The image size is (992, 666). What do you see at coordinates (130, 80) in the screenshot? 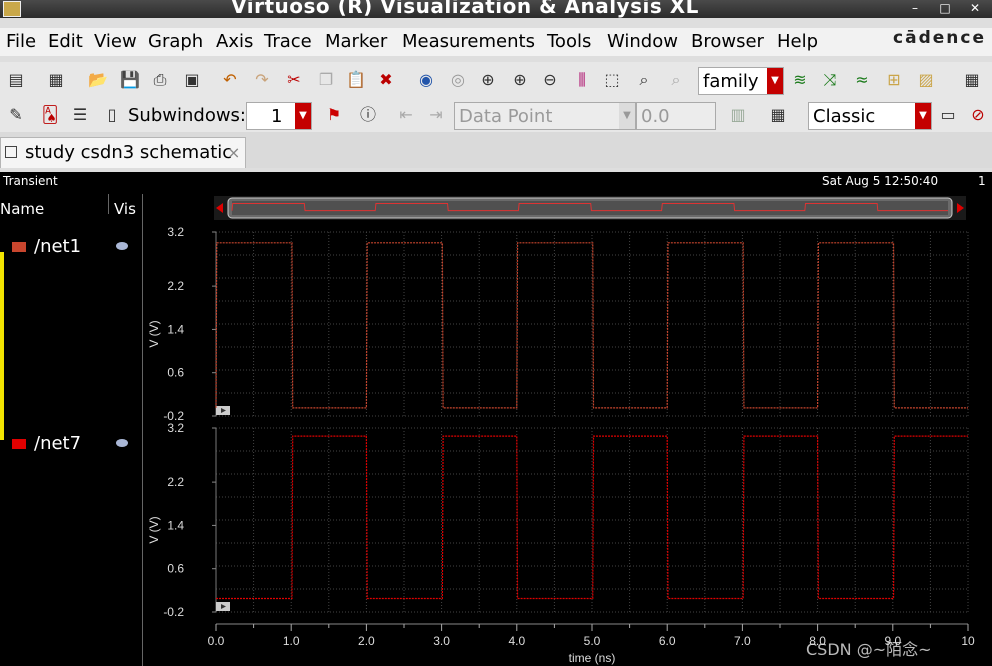
I see `save-icon: 💾` at bounding box center [130, 80].